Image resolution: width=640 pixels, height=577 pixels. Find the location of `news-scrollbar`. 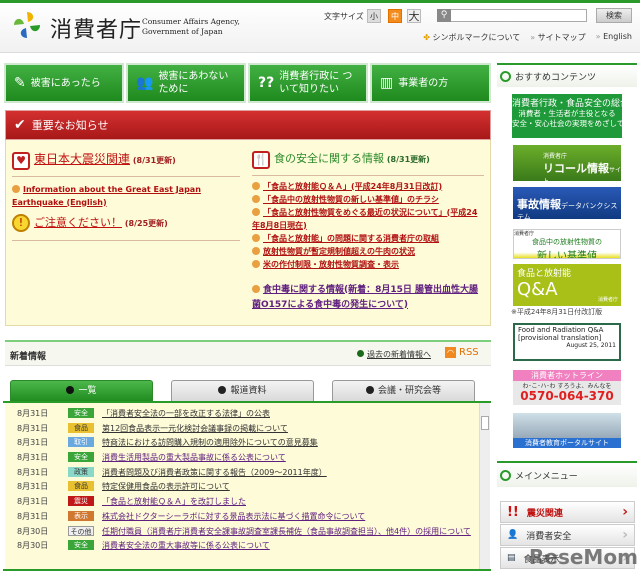

news-scrollbar is located at coordinates (484, 486).